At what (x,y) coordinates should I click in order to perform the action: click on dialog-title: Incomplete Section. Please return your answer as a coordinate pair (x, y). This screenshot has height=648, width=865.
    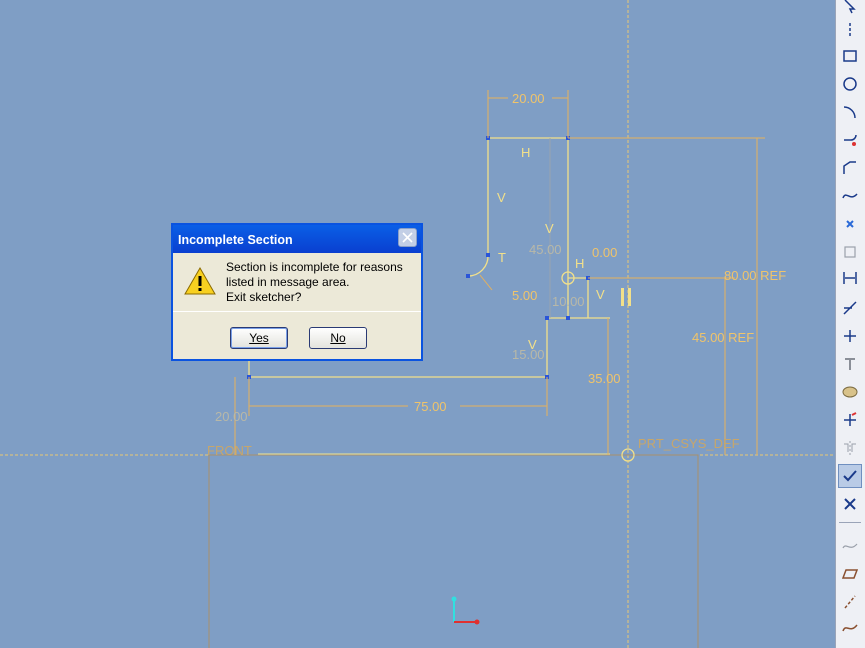
    Looking at the image, I should click on (297, 239).